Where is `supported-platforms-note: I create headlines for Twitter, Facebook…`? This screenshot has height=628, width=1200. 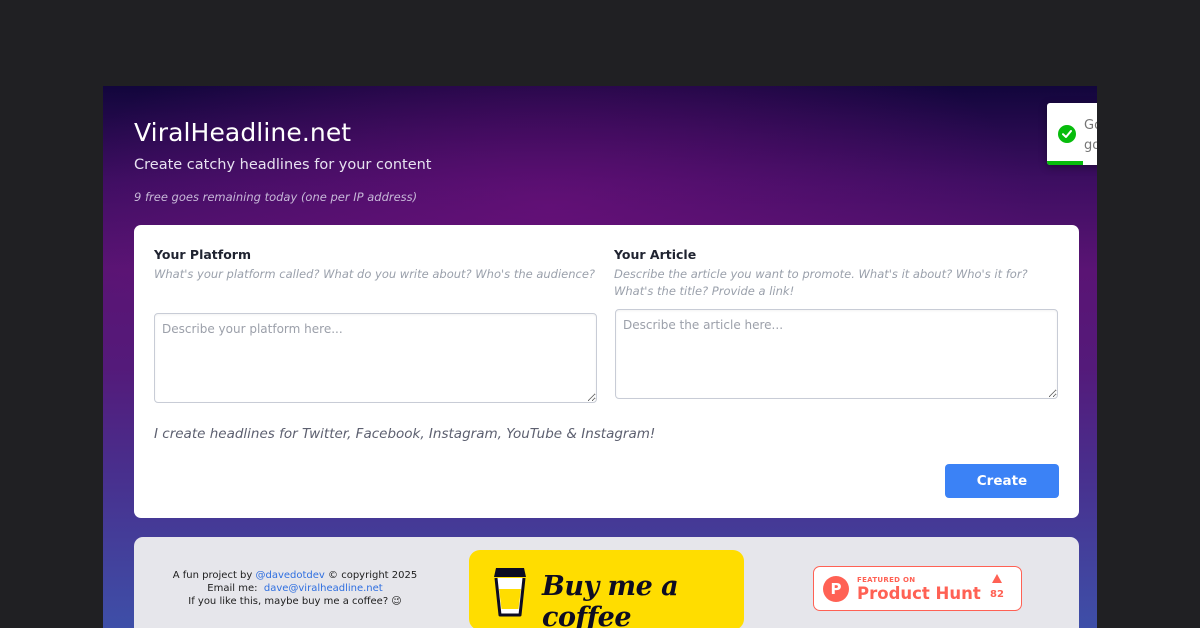
supported-platforms-note: I create headlines for Twitter, Facebook… is located at coordinates (405, 434).